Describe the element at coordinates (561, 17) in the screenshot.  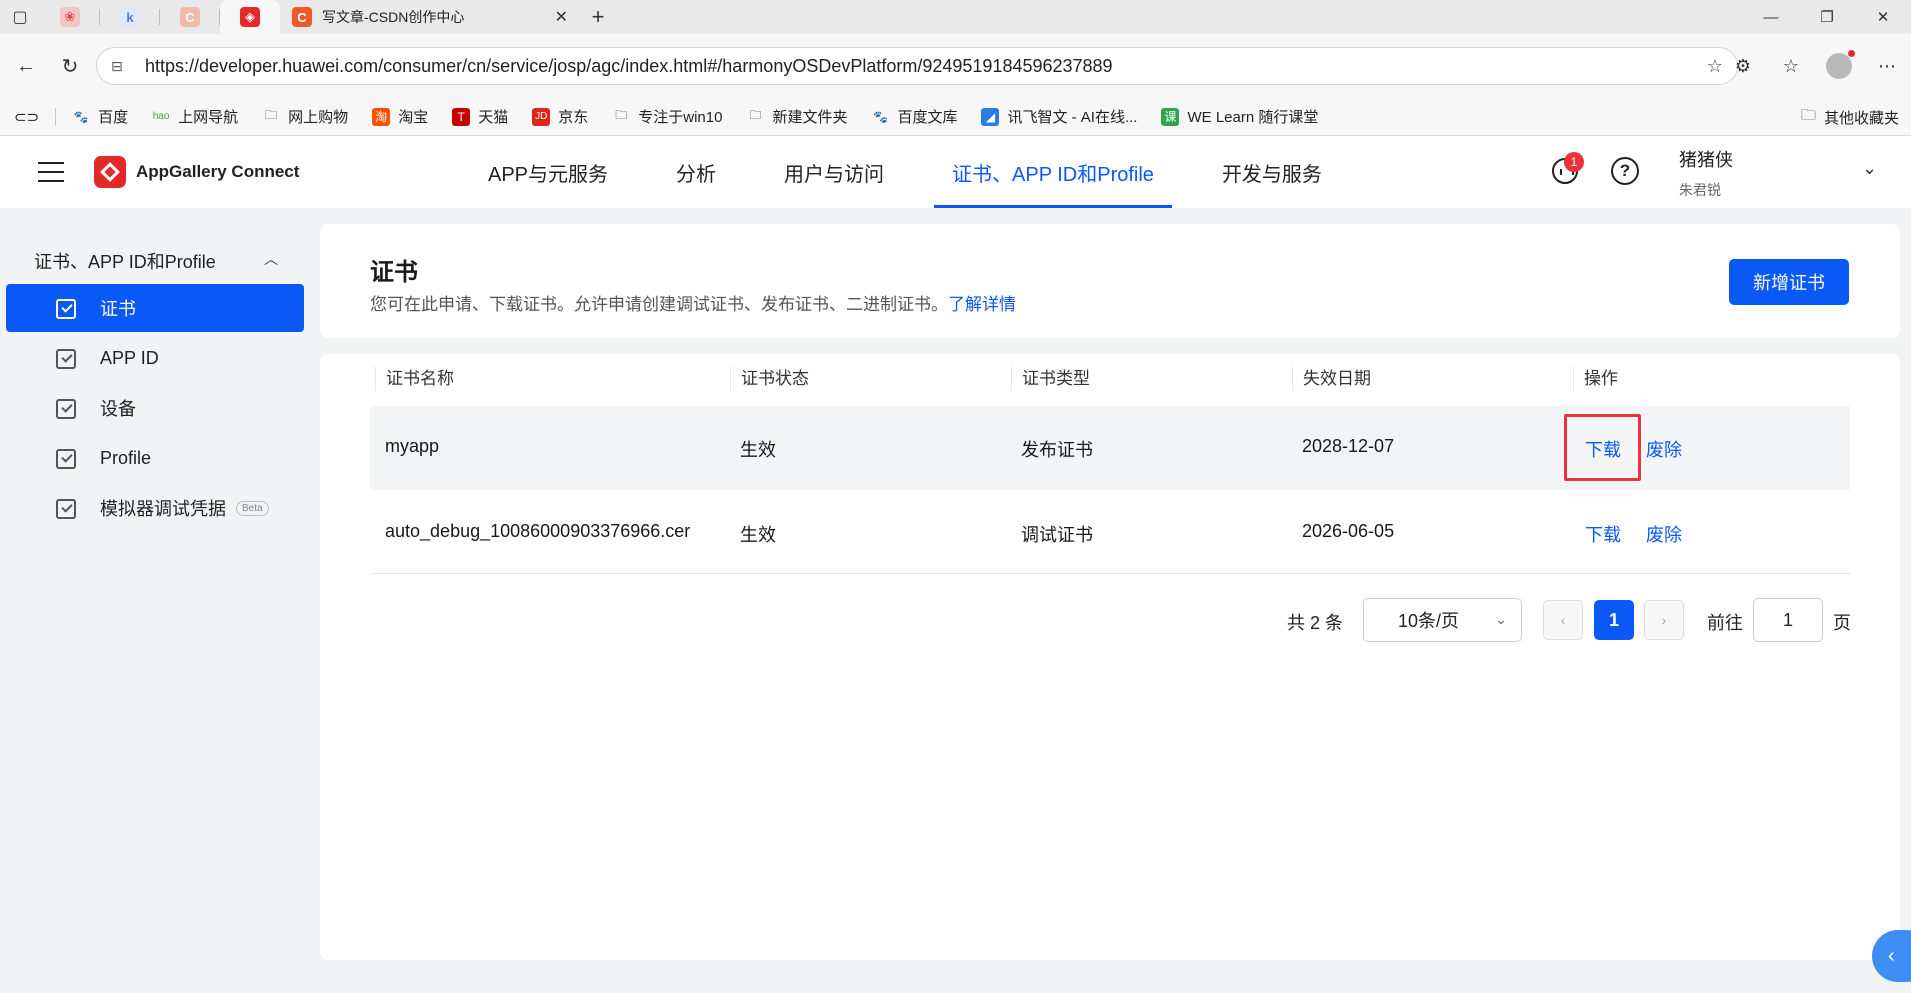
I see `close-tab-icon: ✕` at that location.